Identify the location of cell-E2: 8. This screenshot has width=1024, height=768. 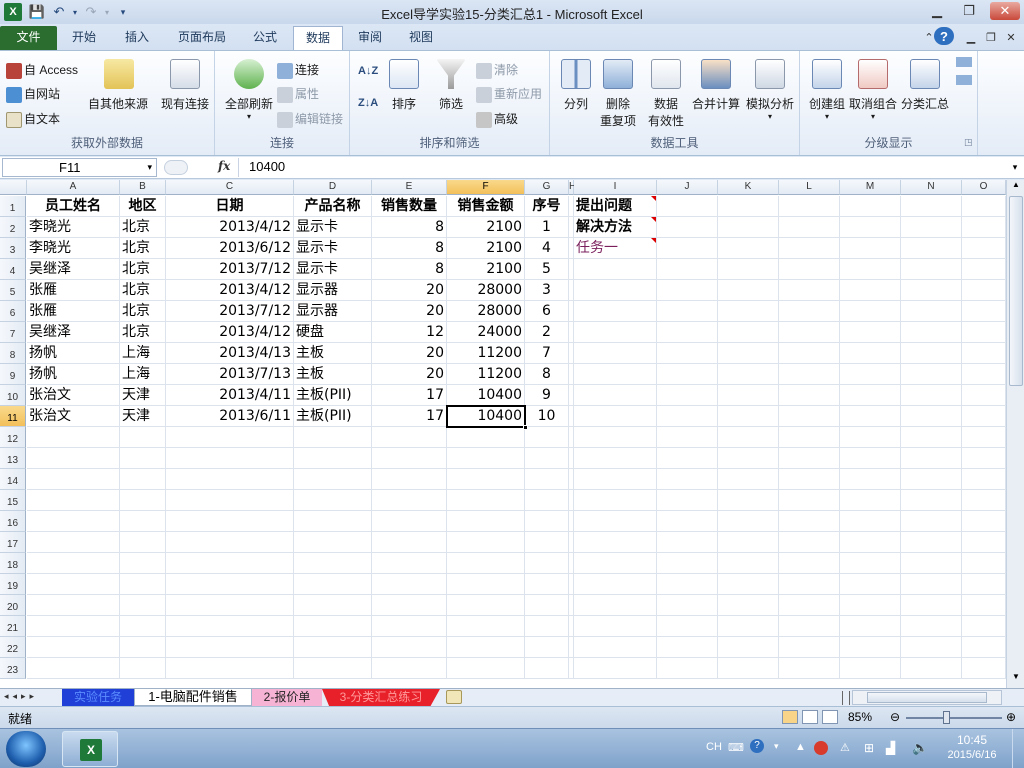
(409, 227).